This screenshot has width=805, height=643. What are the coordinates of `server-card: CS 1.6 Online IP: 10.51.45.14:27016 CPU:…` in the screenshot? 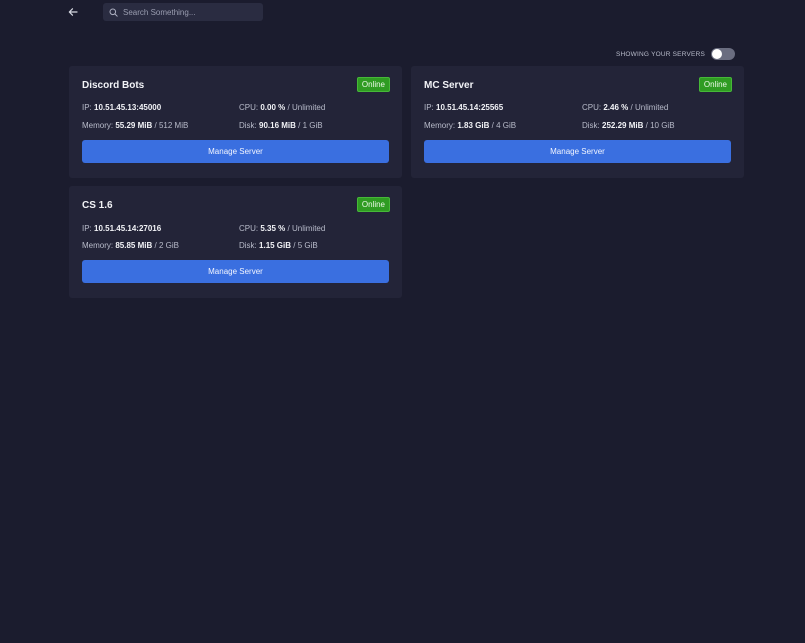 It's located at (235, 242).